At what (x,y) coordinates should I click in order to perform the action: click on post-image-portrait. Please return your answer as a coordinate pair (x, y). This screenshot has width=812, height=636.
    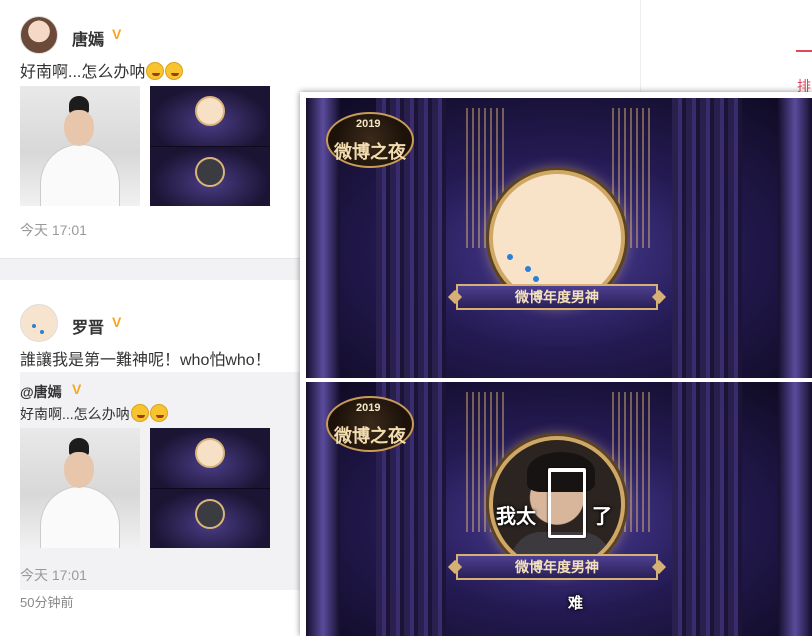
    Looking at the image, I should click on (80, 146).